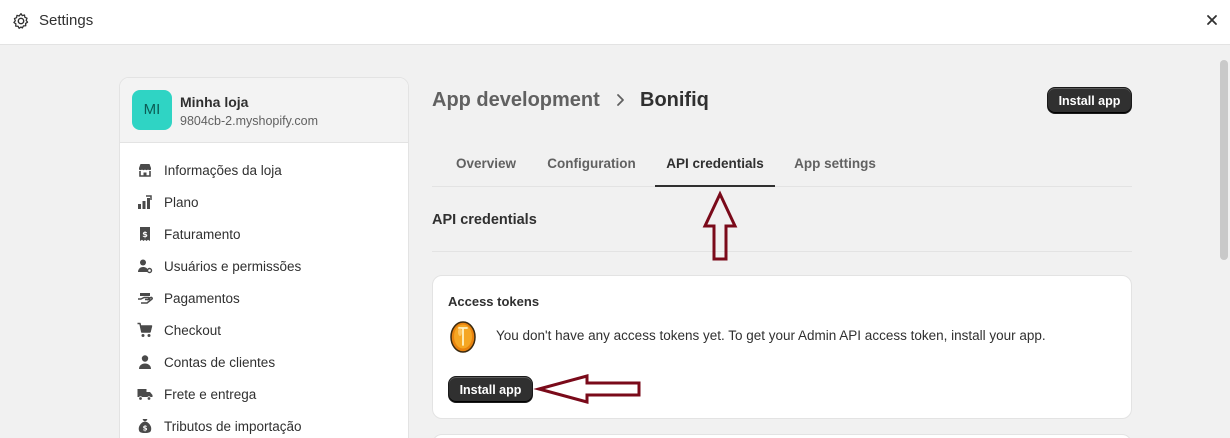  I want to click on money-bag-icon: $, so click(145, 426).